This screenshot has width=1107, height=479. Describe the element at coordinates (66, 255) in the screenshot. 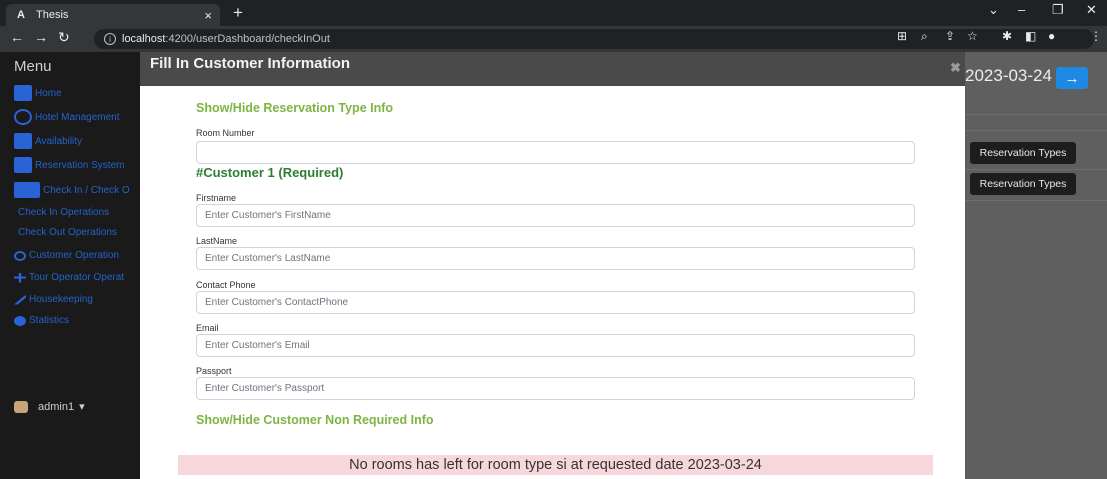

I see `sidebar-item-customer-operations: Customer Operation` at that location.